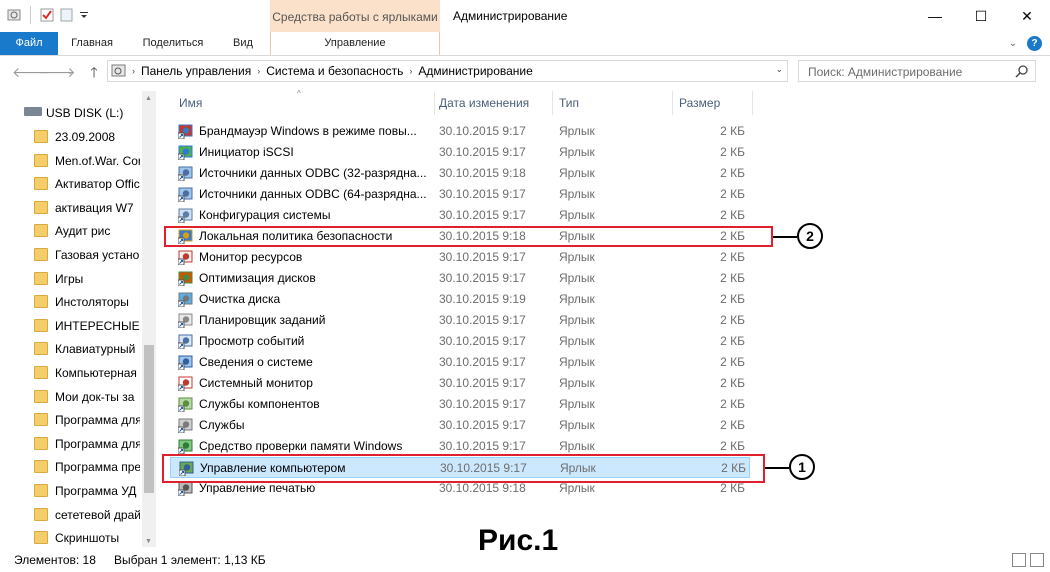 The width and height of the screenshot is (1050, 572). Describe the element at coordinates (70, 137) in the screenshot. I see `nav-item-folder: 23.09.2008` at that location.